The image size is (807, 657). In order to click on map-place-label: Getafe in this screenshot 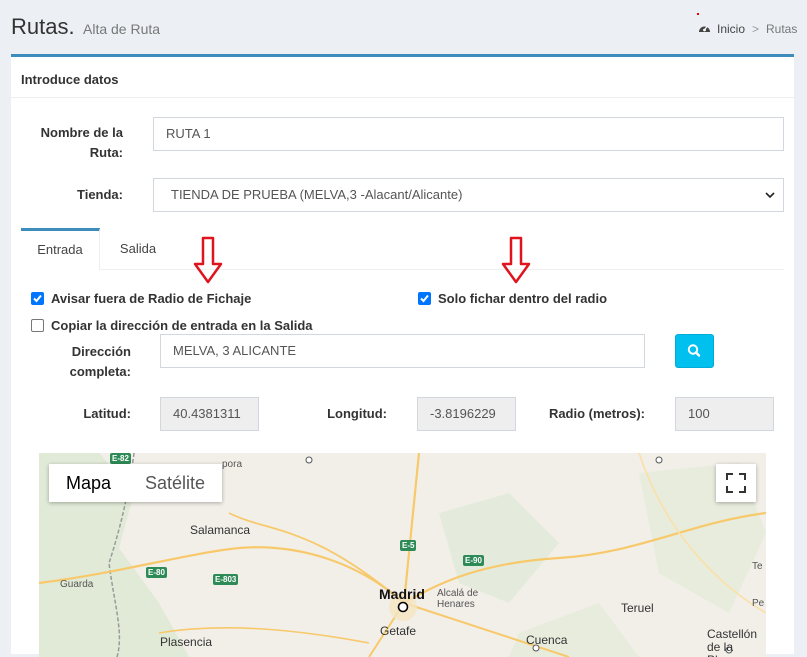, I will do `click(398, 631)`.